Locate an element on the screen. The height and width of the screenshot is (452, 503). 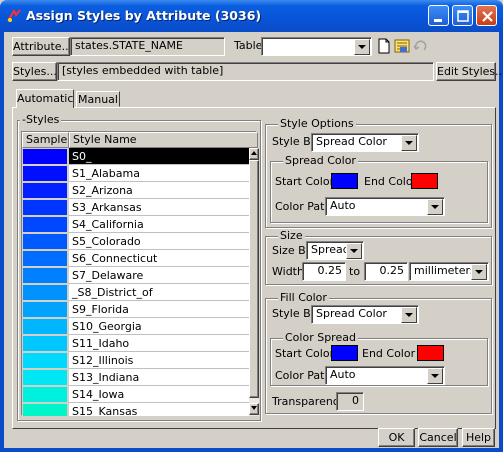
table-row: S7_Delaware is located at coordinates (136, 275).